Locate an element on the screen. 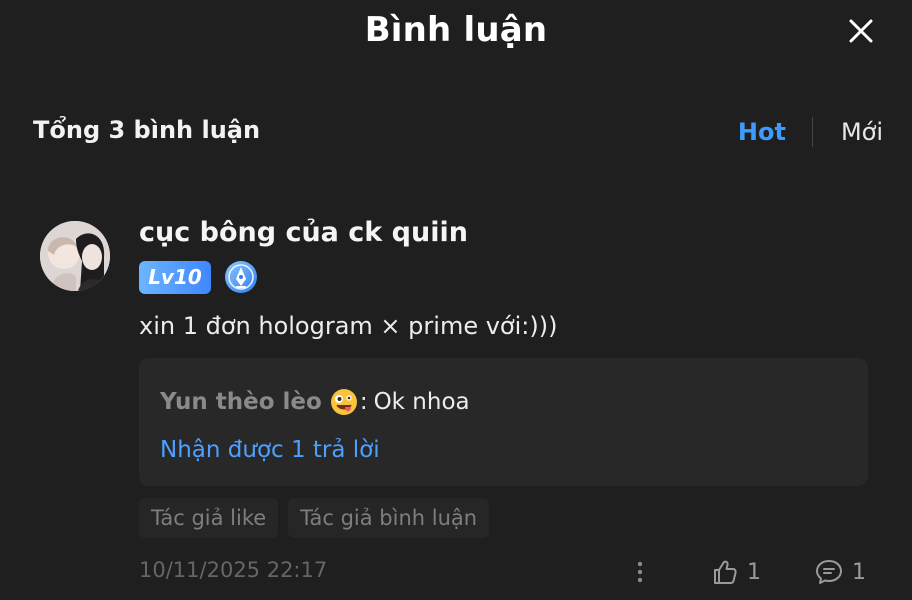  avatar is located at coordinates (75, 256).